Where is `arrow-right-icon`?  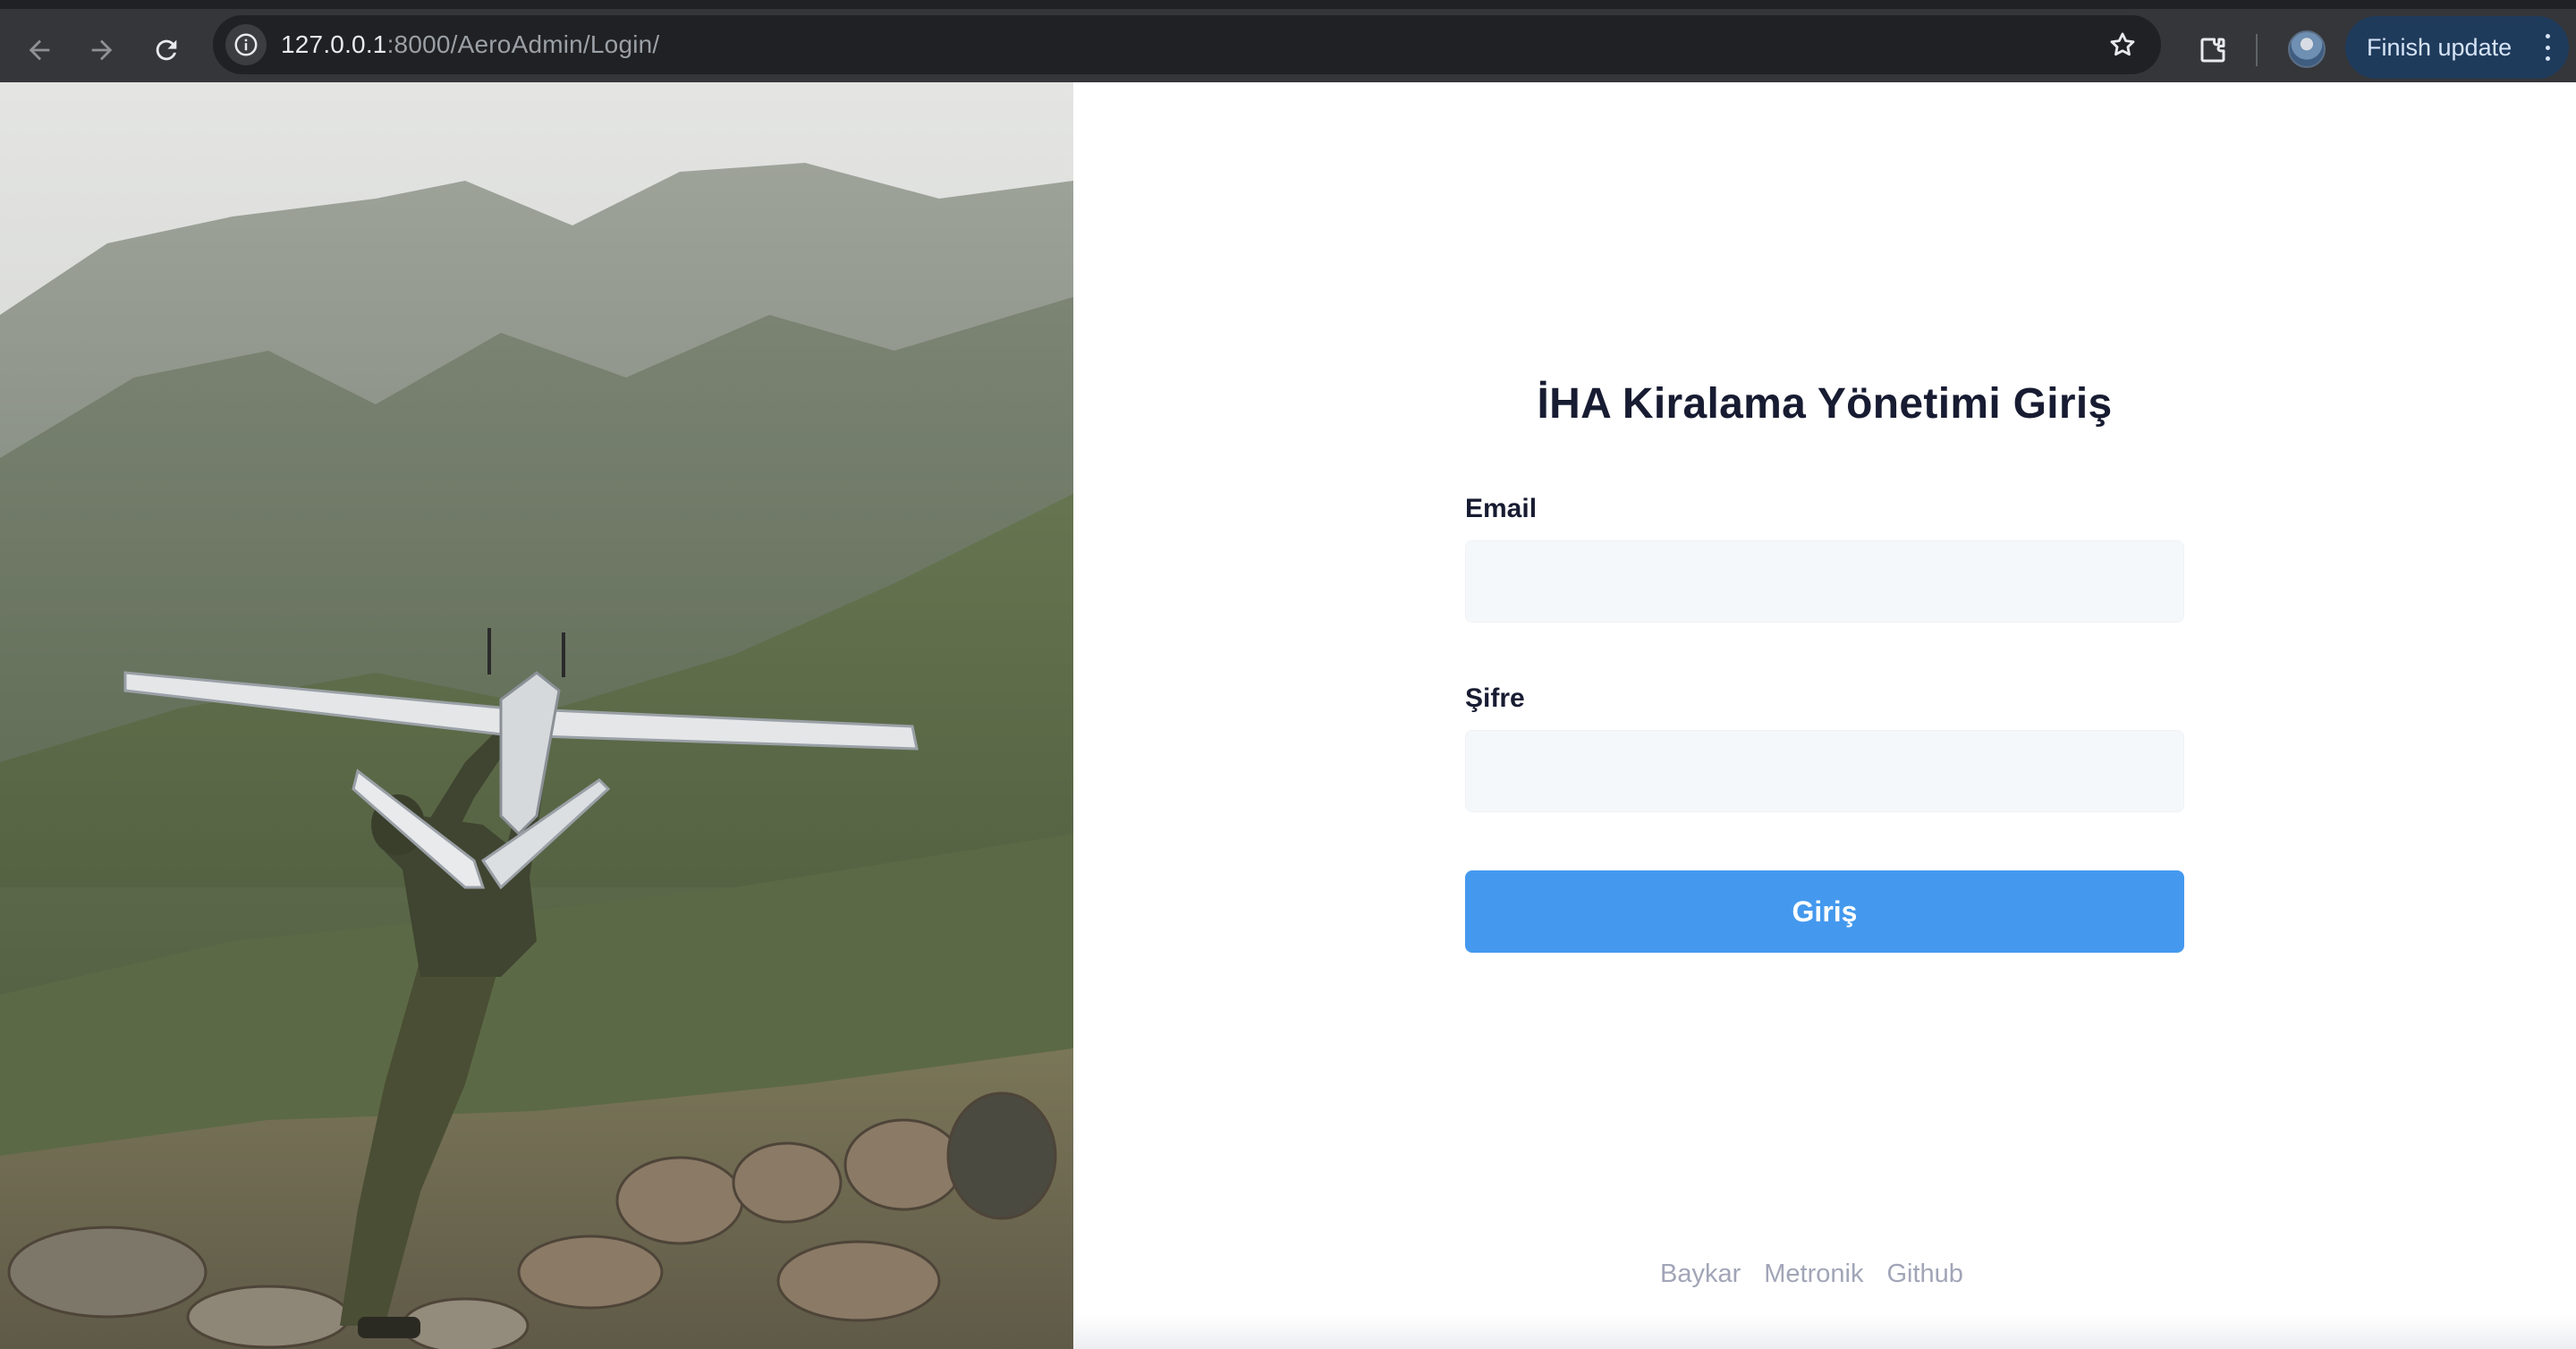 arrow-right-icon is located at coordinates (102, 50).